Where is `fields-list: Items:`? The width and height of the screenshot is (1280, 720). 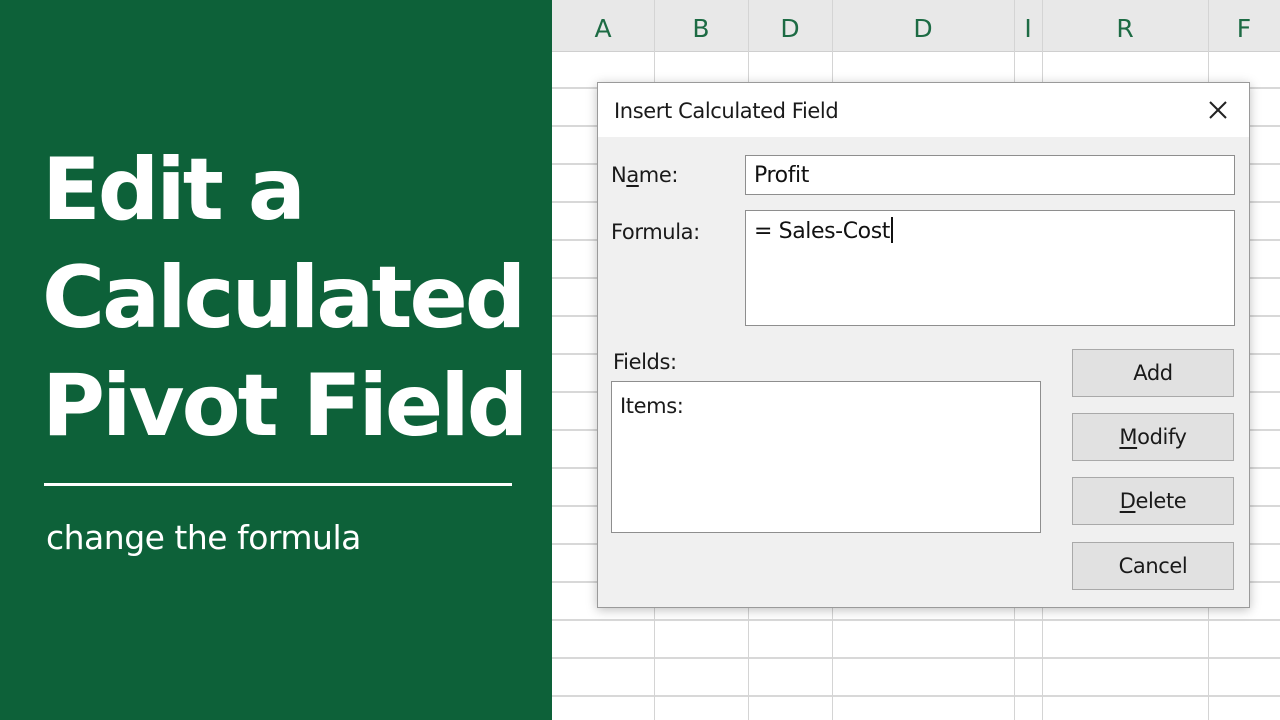 fields-list: Items: is located at coordinates (826, 457).